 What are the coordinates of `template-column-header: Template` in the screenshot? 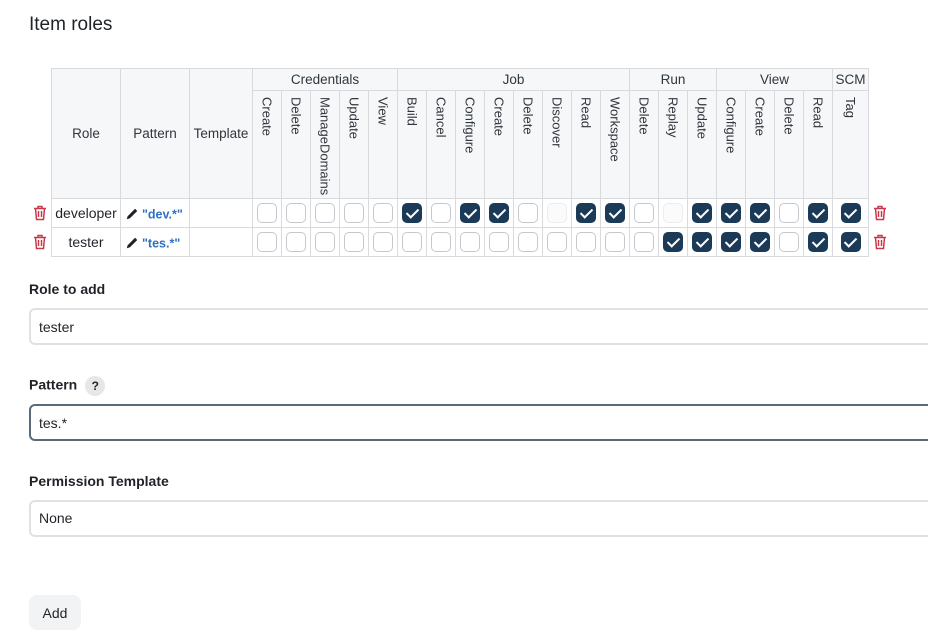 It's located at (221, 133).